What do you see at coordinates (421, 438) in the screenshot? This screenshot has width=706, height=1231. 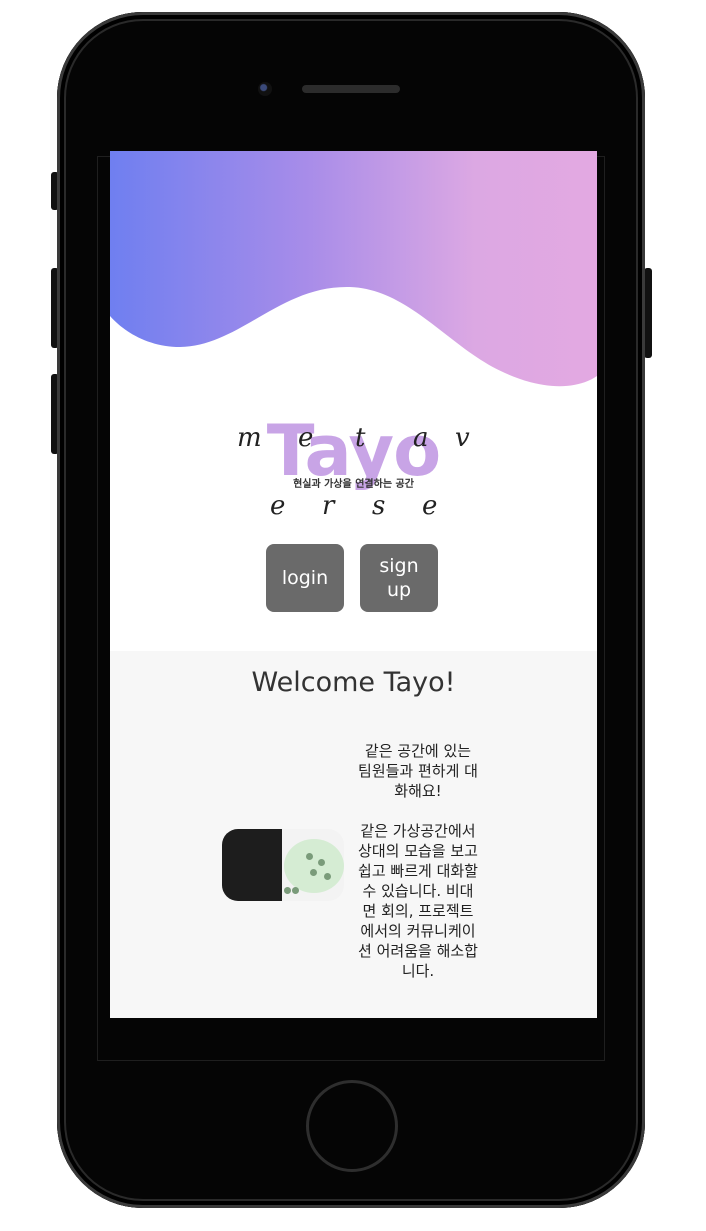 I see `logo-script-letter: a` at bounding box center [421, 438].